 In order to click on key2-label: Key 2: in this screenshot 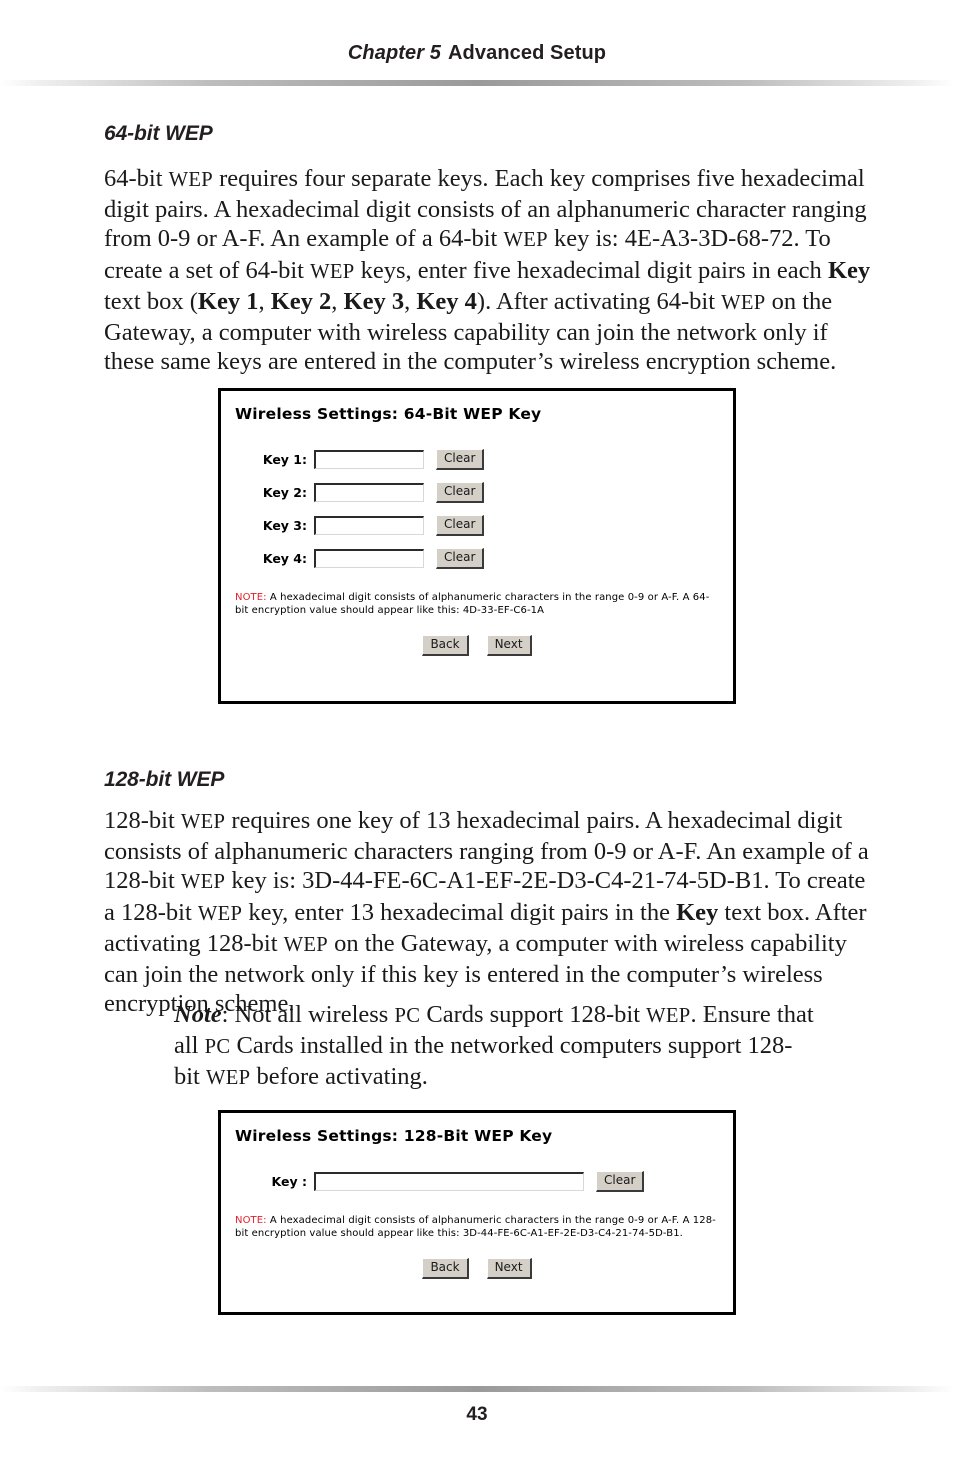, I will do `click(284, 492)`.